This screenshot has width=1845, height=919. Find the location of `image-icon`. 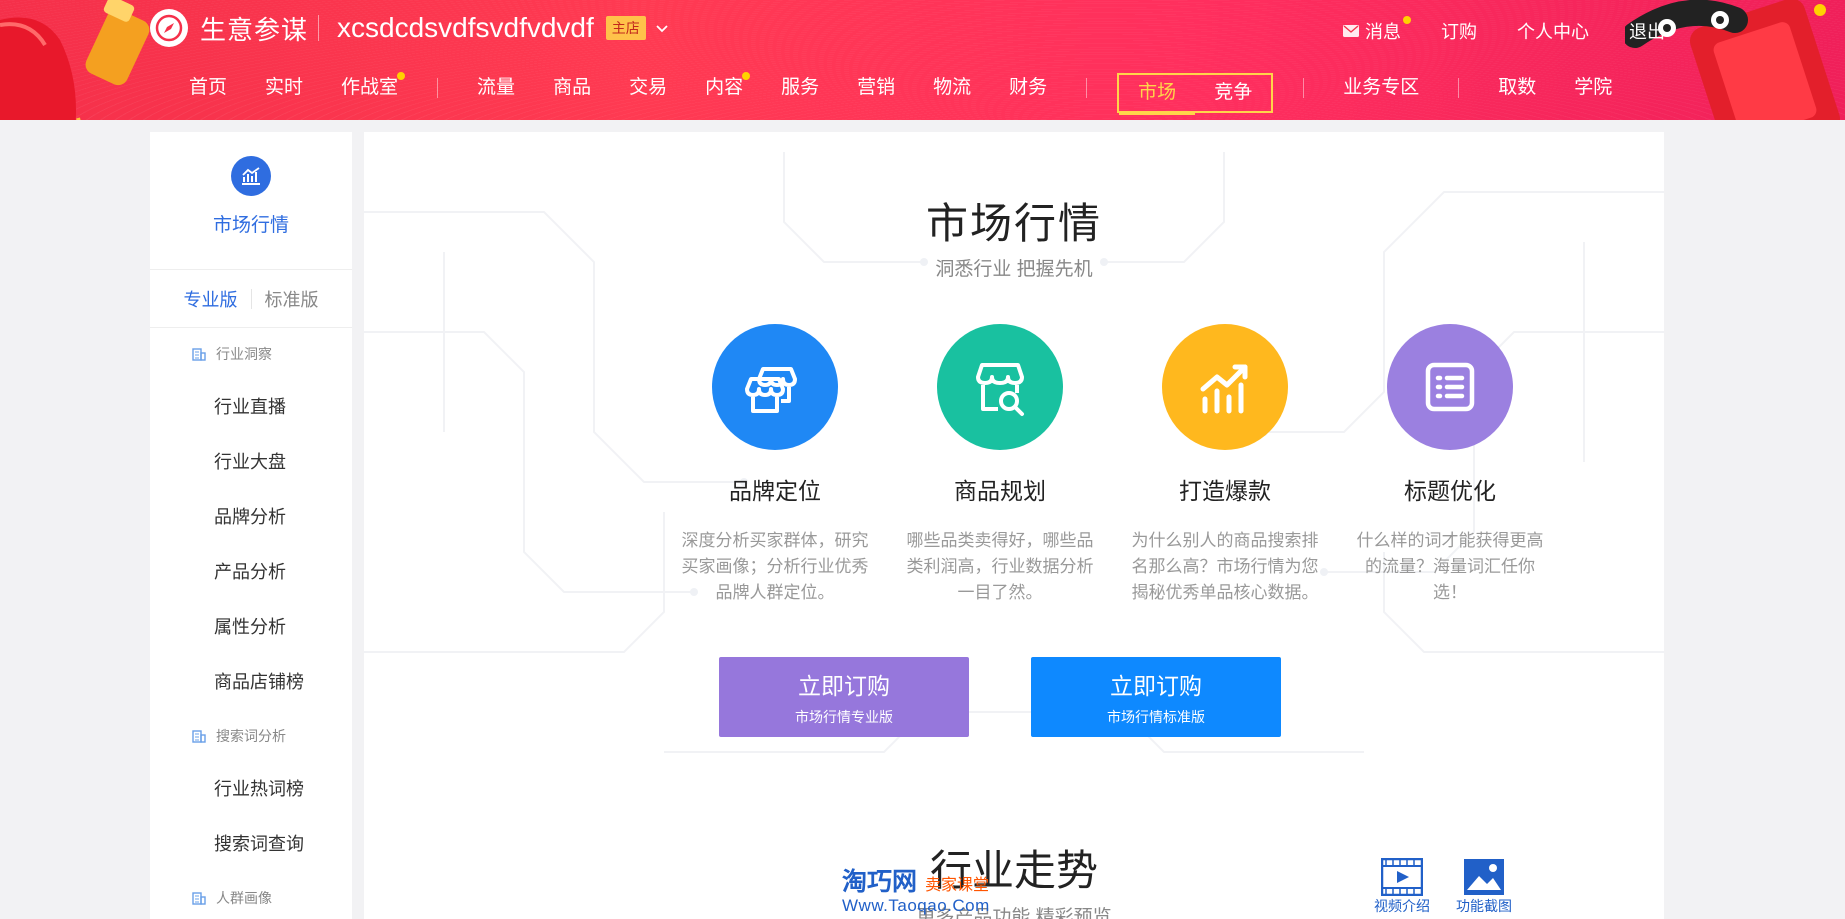

image-icon is located at coordinates (1484, 877).